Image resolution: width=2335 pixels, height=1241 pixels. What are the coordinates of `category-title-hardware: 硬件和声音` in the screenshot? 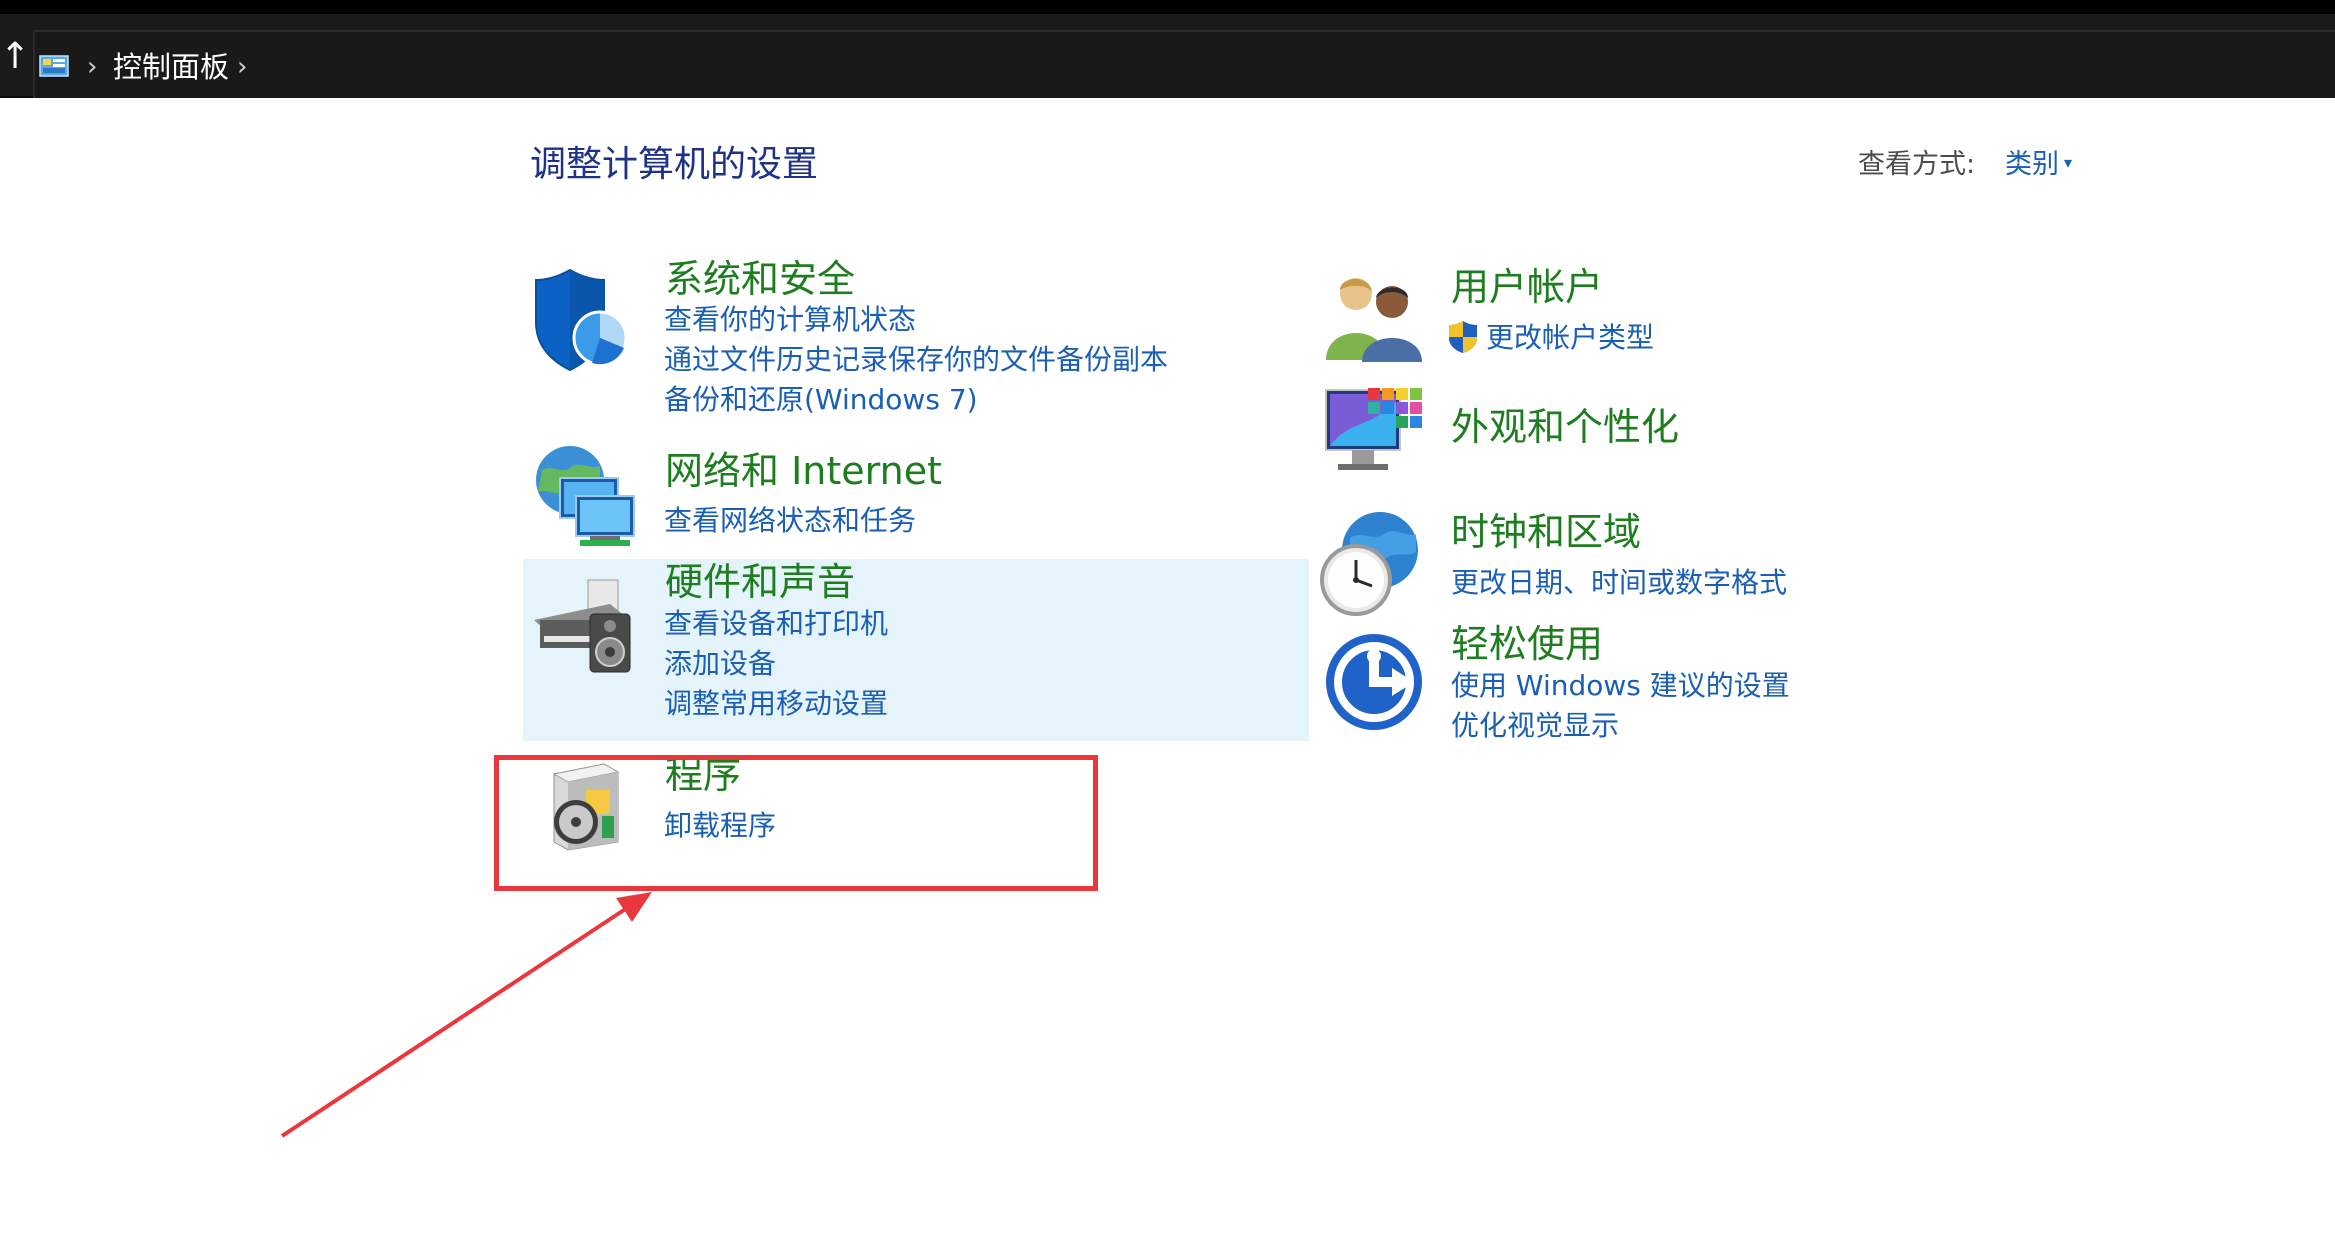 It's located at (760, 582).